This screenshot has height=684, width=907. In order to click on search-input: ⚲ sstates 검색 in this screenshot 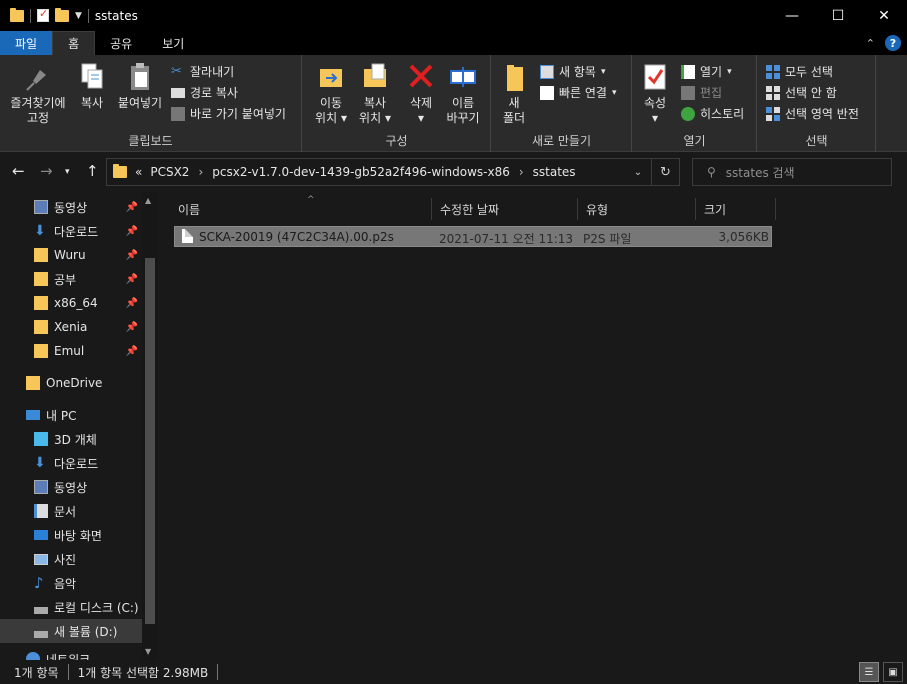, I will do `click(792, 172)`.